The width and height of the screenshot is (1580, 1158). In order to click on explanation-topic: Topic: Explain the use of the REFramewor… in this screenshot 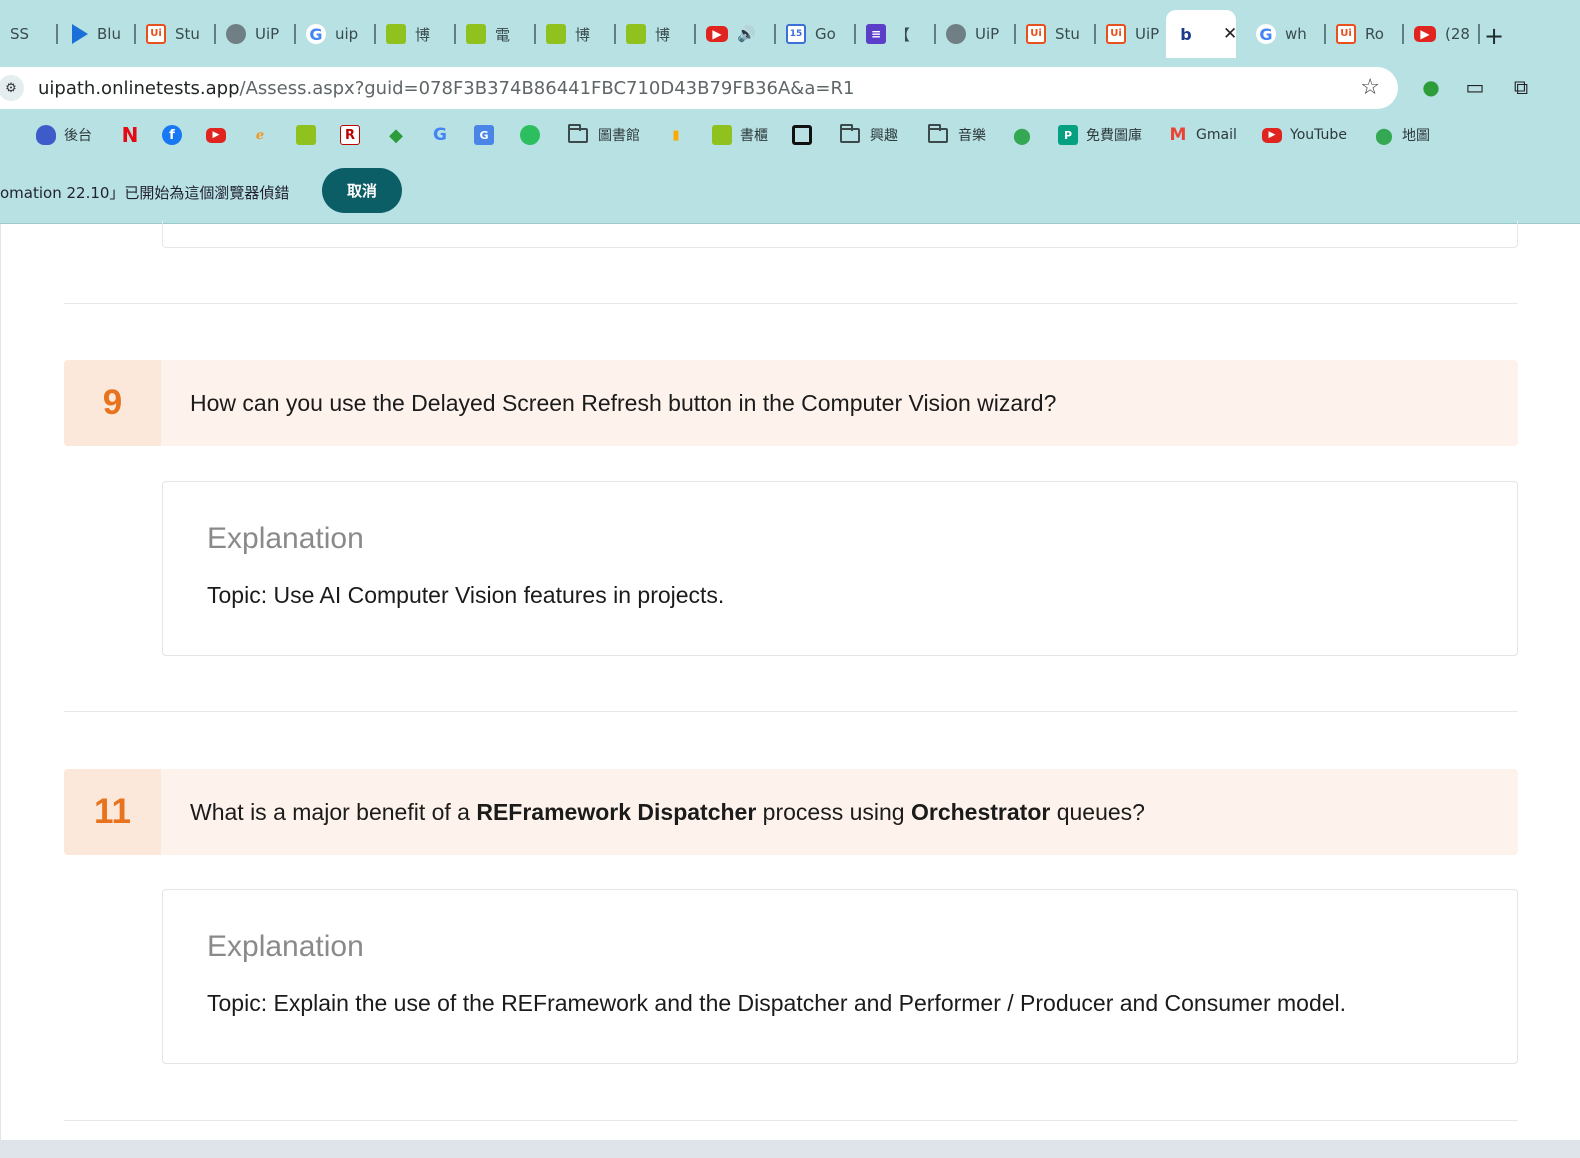, I will do `click(777, 1003)`.